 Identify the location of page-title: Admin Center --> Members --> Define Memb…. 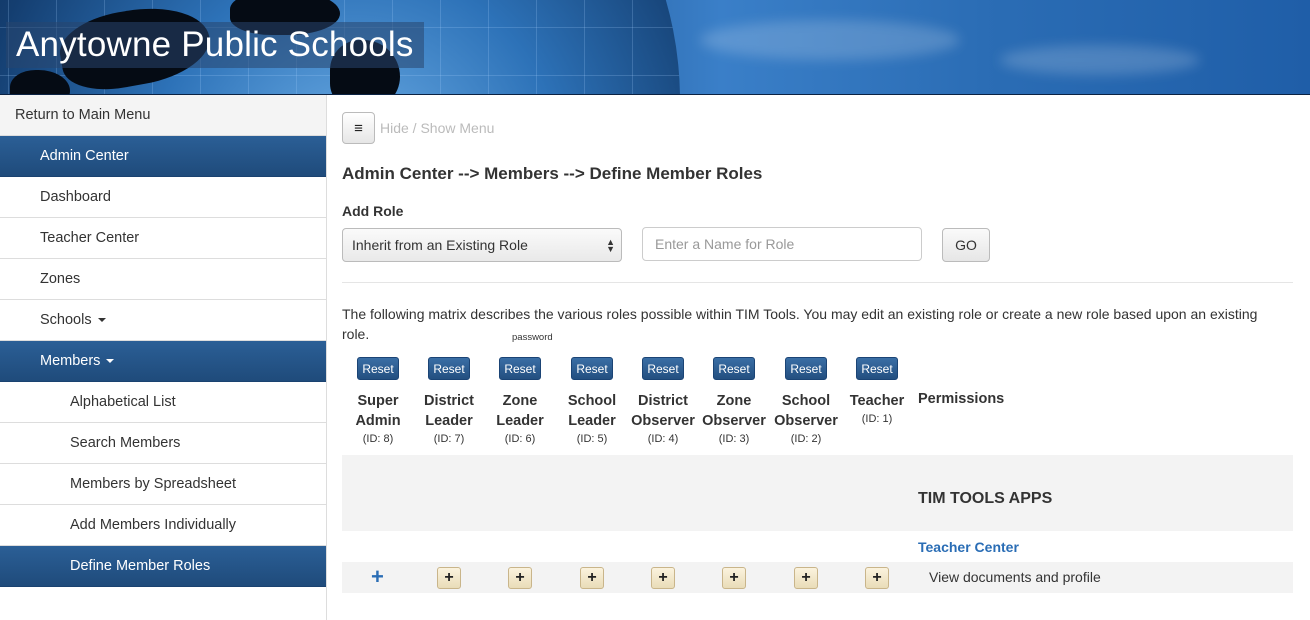
(552, 173).